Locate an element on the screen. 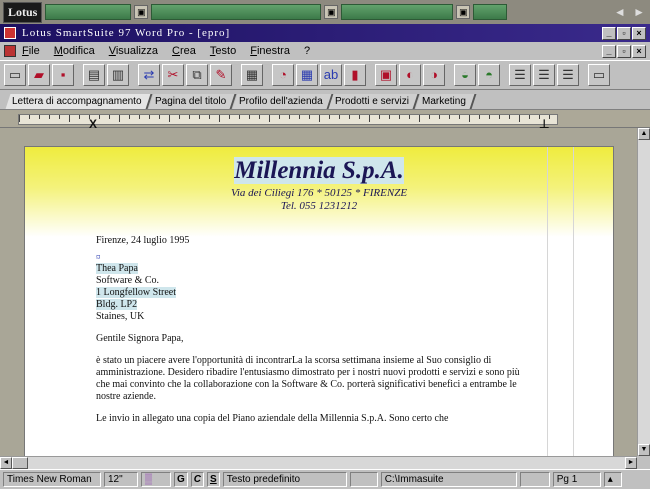  print-preview-icon: ▥ is located at coordinates (118, 75).